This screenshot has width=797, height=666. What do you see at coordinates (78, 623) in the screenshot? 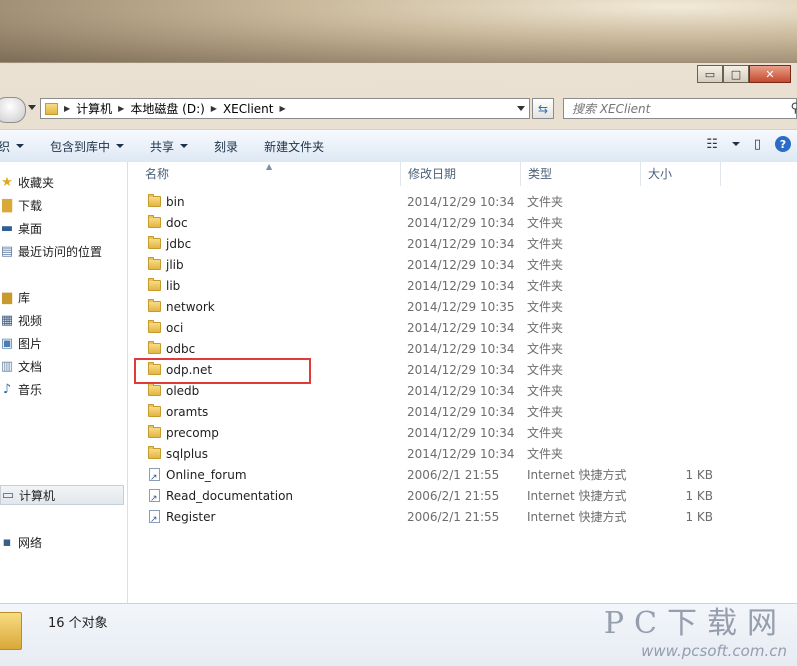
I see `item-count: 16 个对象` at bounding box center [78, 623].